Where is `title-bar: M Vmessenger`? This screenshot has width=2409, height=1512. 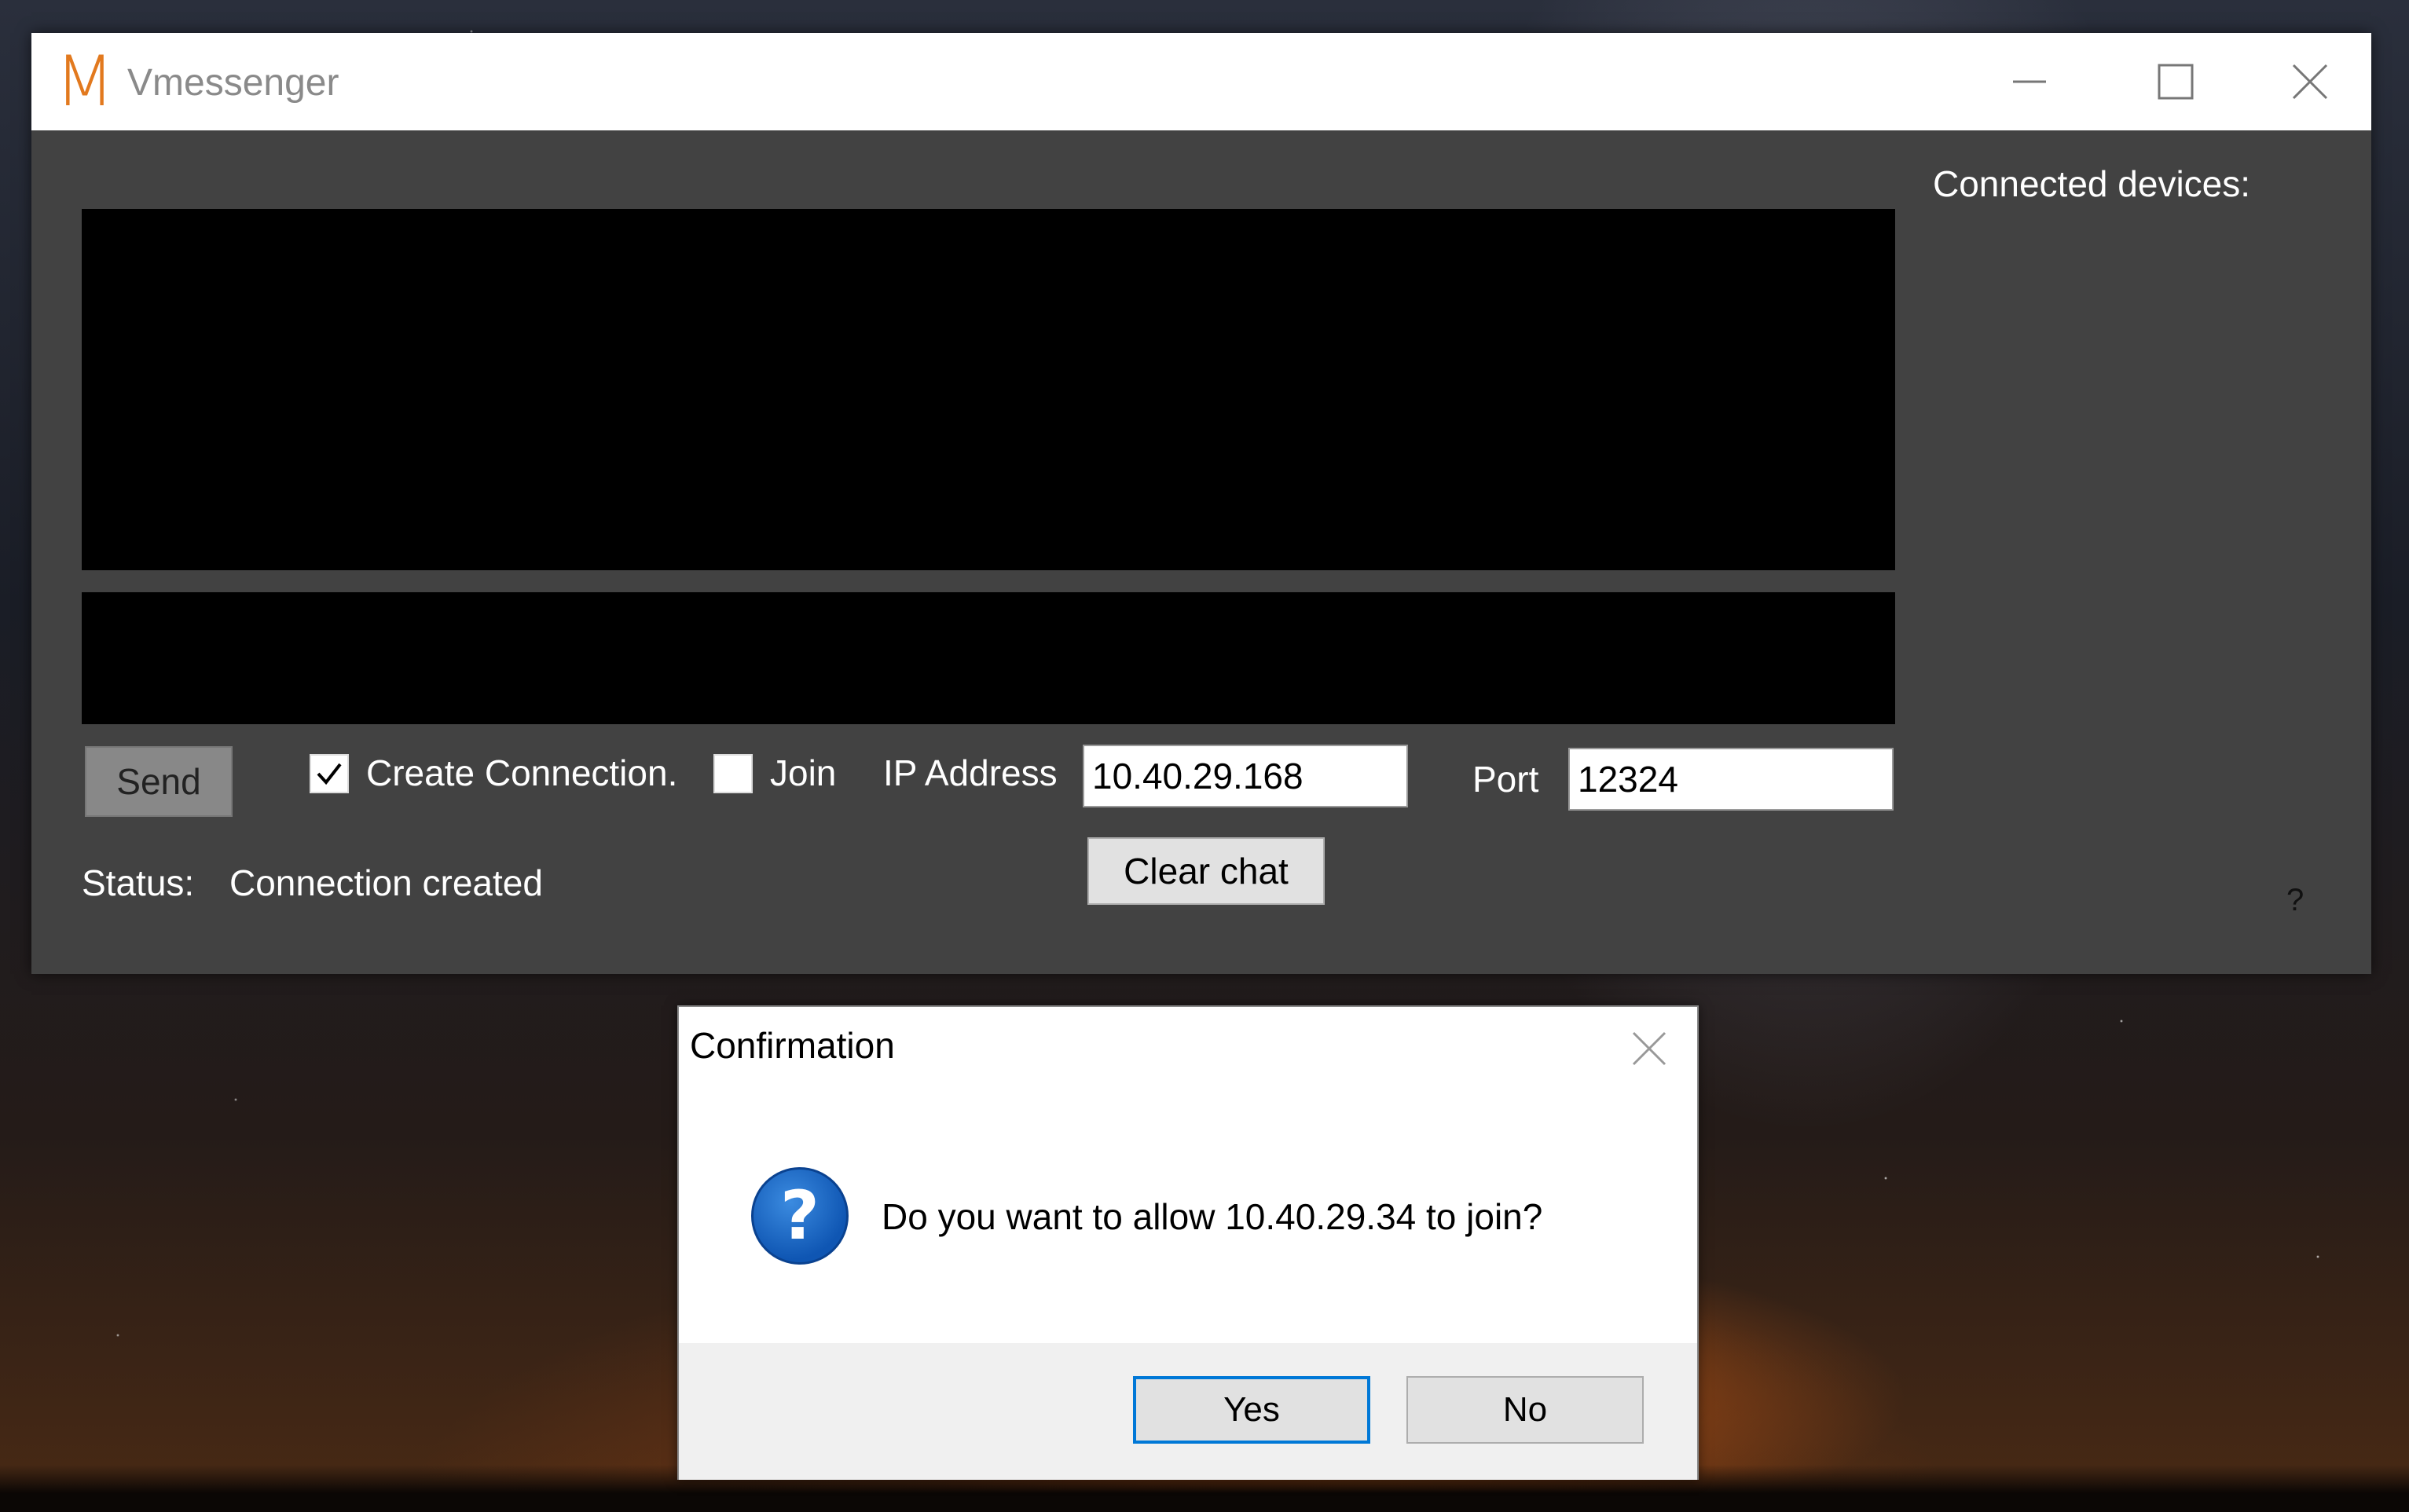 title-bar: M Vmessenger is located at coordinates (1201, 81).